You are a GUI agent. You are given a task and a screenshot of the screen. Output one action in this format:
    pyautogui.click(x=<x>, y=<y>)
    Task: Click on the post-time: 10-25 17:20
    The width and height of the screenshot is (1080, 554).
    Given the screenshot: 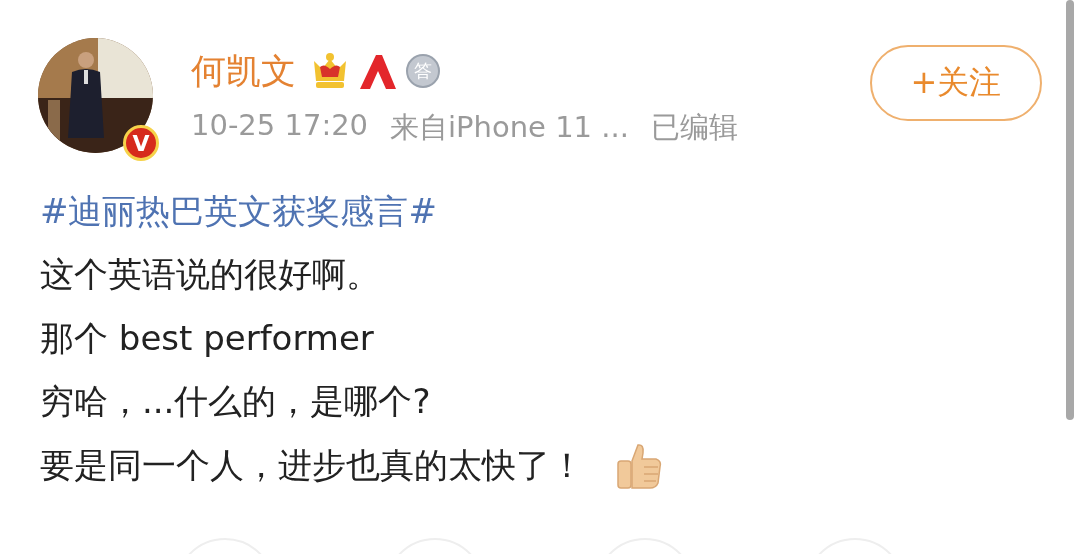 What is the action you would take?
    pyautogui.click(x=280, y=126)
    